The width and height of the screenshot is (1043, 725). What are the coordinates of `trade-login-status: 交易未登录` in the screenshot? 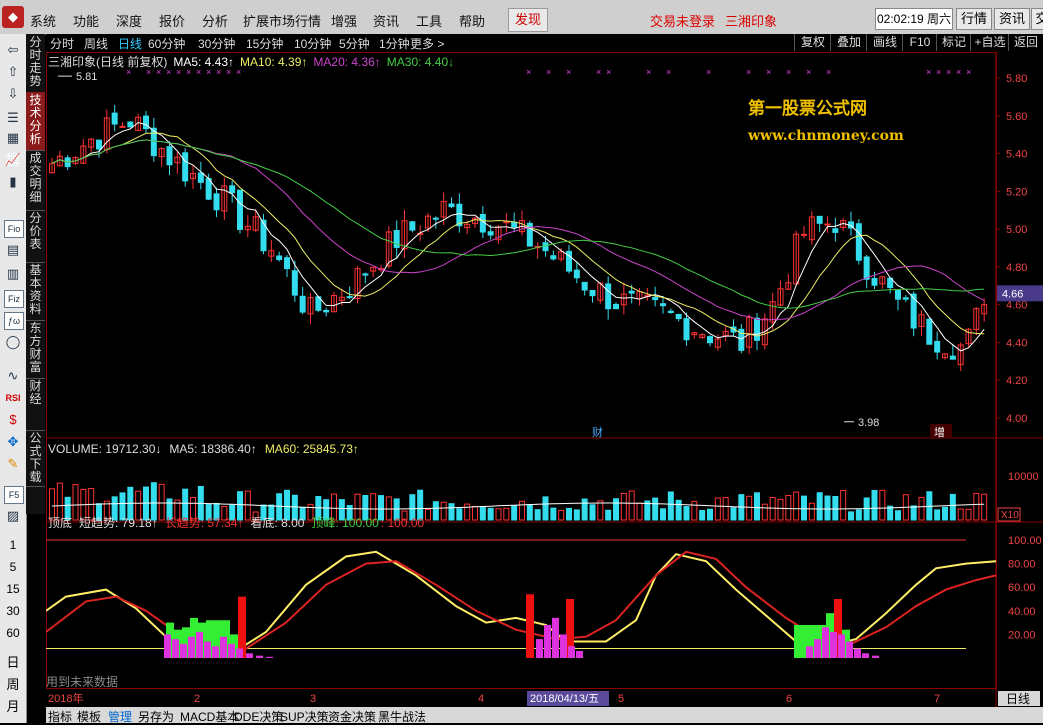 It's located at (682, 20).